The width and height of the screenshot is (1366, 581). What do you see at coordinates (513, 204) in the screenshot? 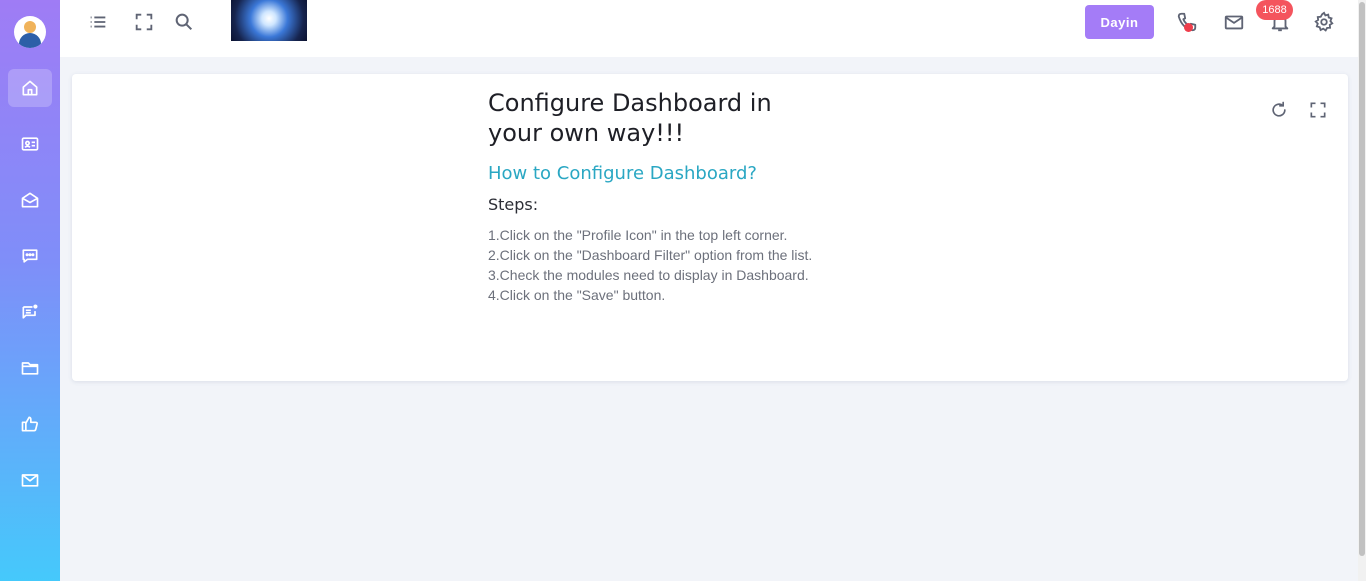
I see `steps-label: Steps:` at bounding box center [513, 204].